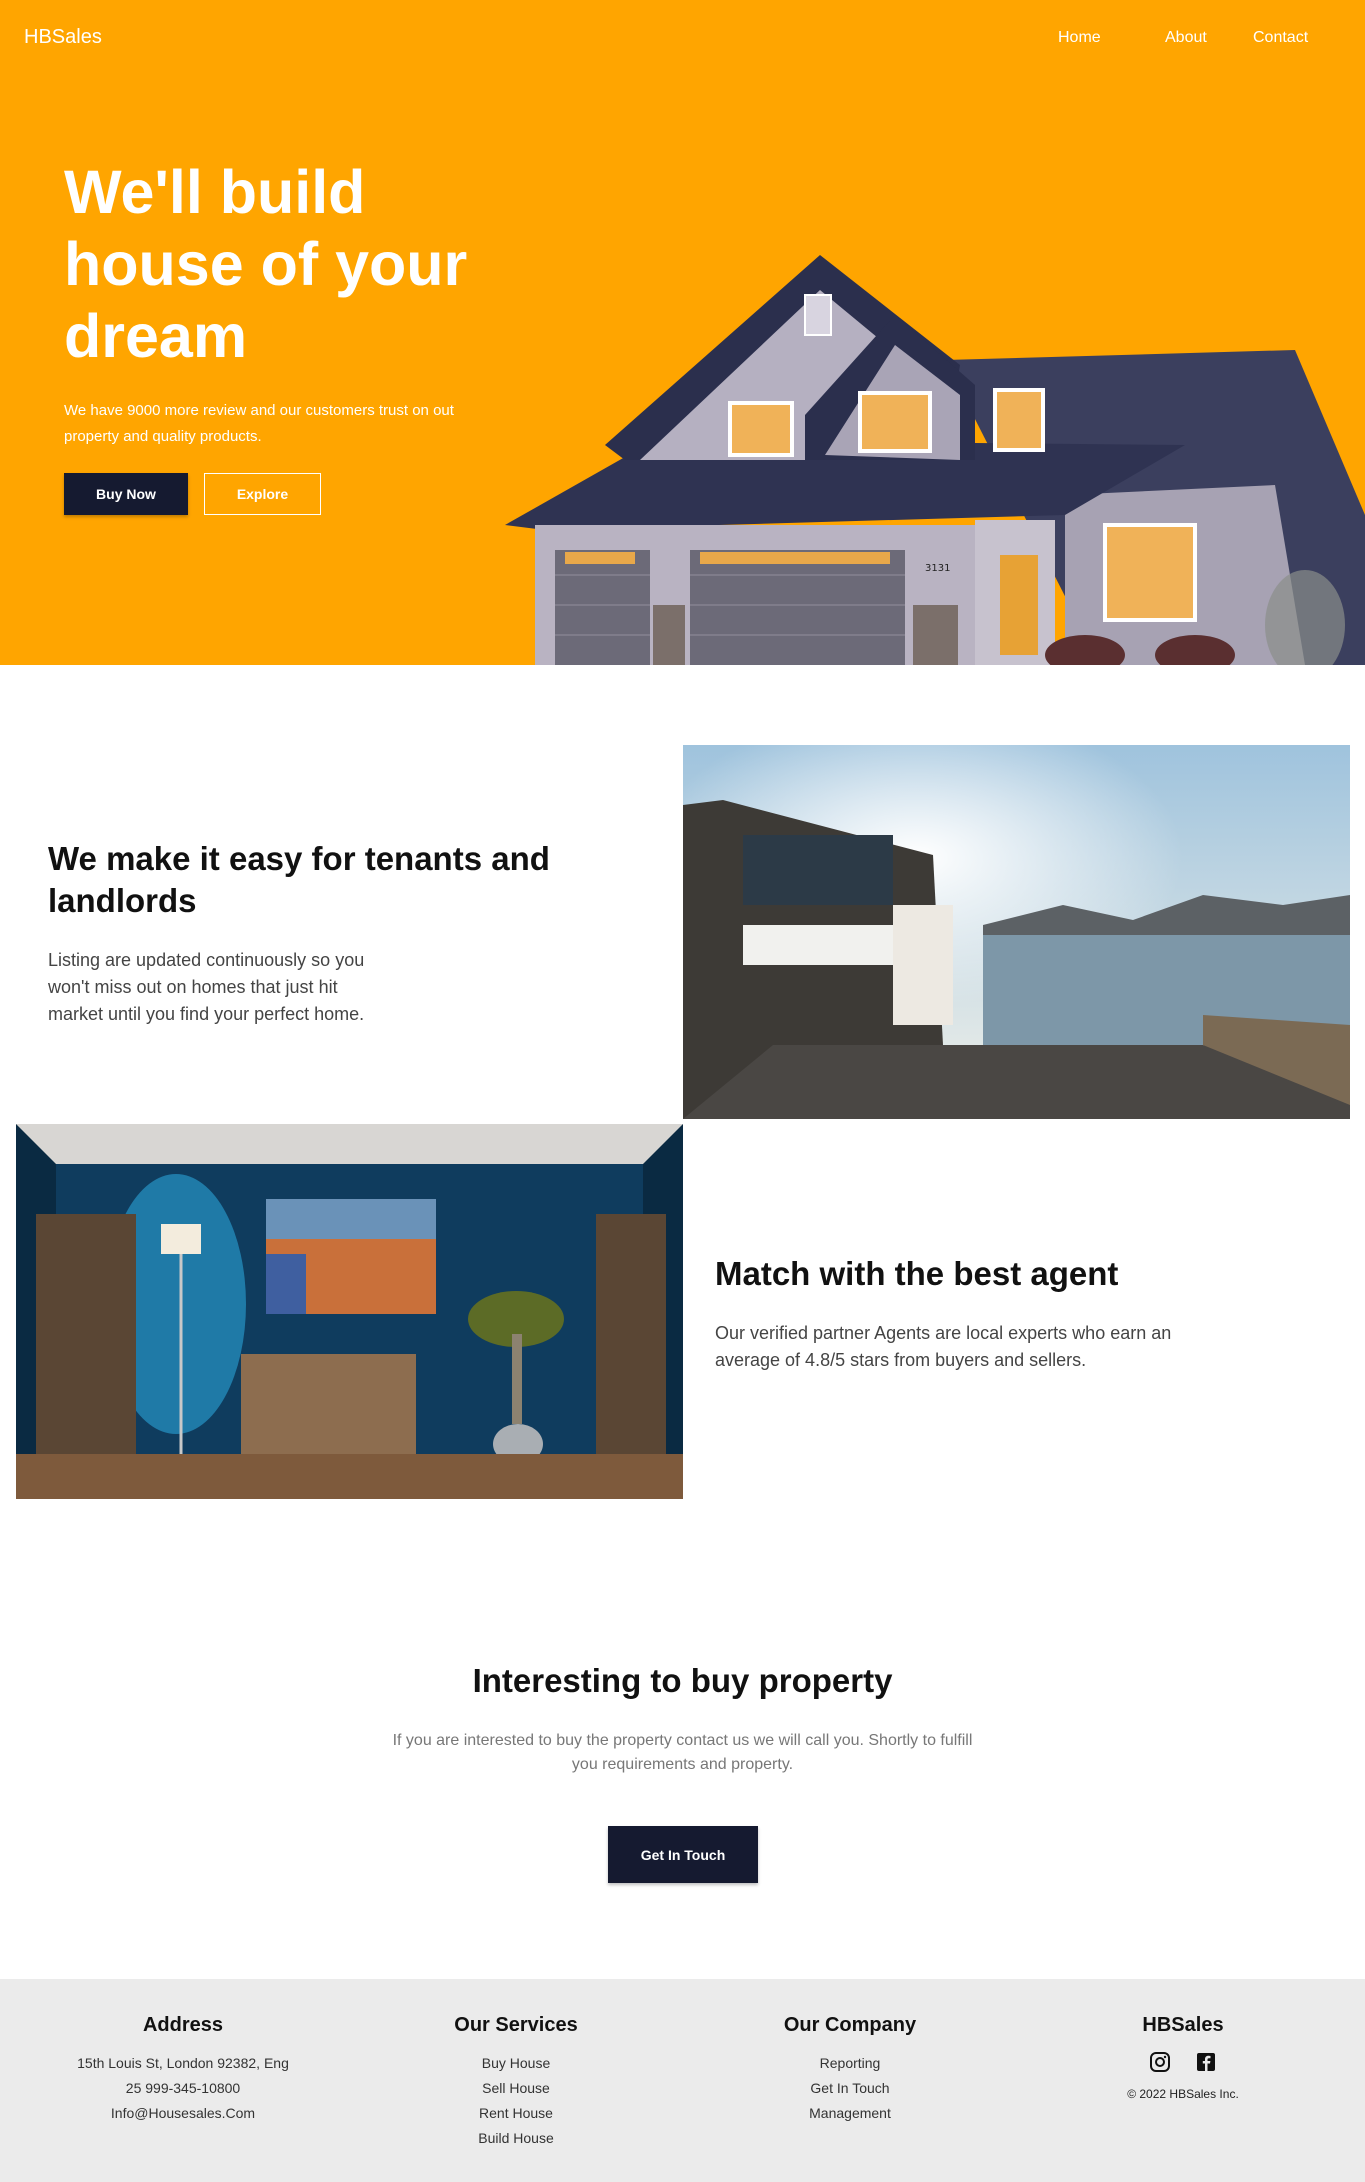 The height and width of the screenshot is (2182, 1365). Describe the element at coordinates (183, 2088) in the screenshot. I see `footer-address-phone: 25 999-345-10800` at that location.